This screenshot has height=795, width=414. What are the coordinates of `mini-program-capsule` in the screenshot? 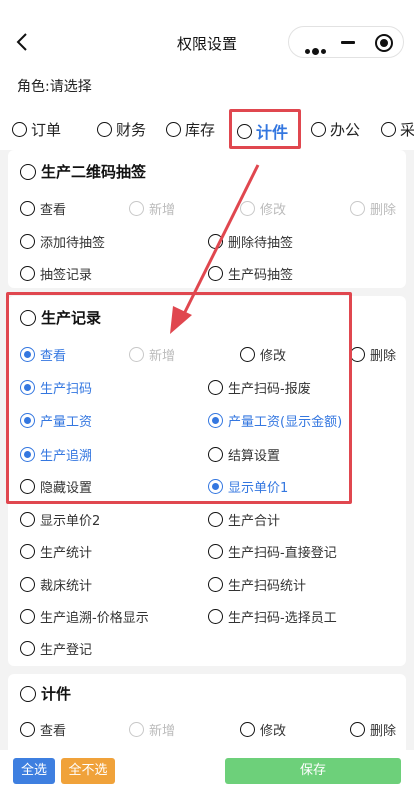 It's located at (346, 42).